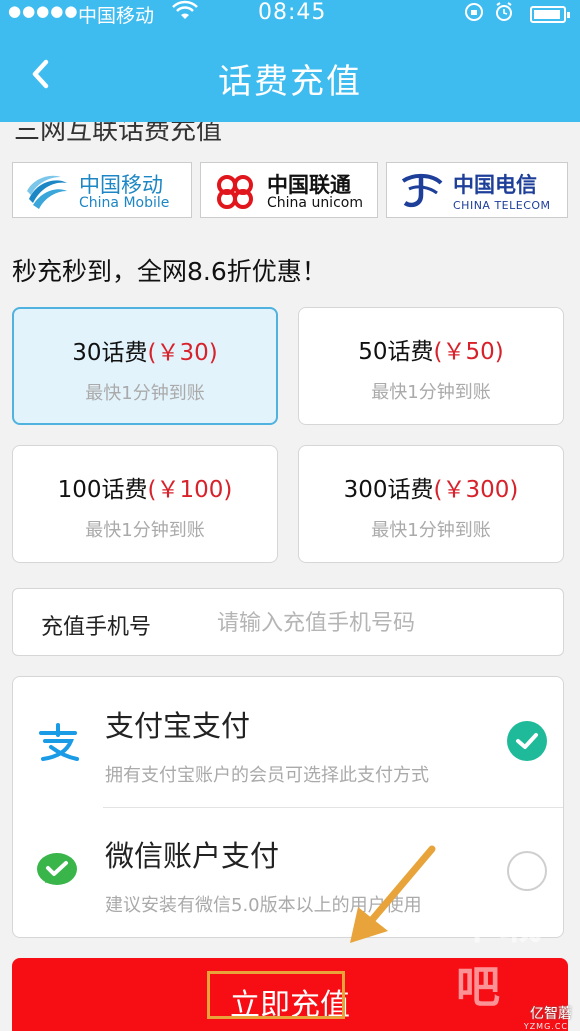  I want to click on payment-radio-selected, so click(527, 741).